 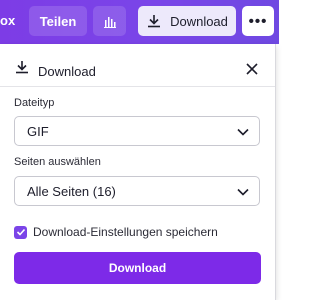 I want to click on save-settings-label: Download-Einstellungen speichern, so click(x=125, y=232).